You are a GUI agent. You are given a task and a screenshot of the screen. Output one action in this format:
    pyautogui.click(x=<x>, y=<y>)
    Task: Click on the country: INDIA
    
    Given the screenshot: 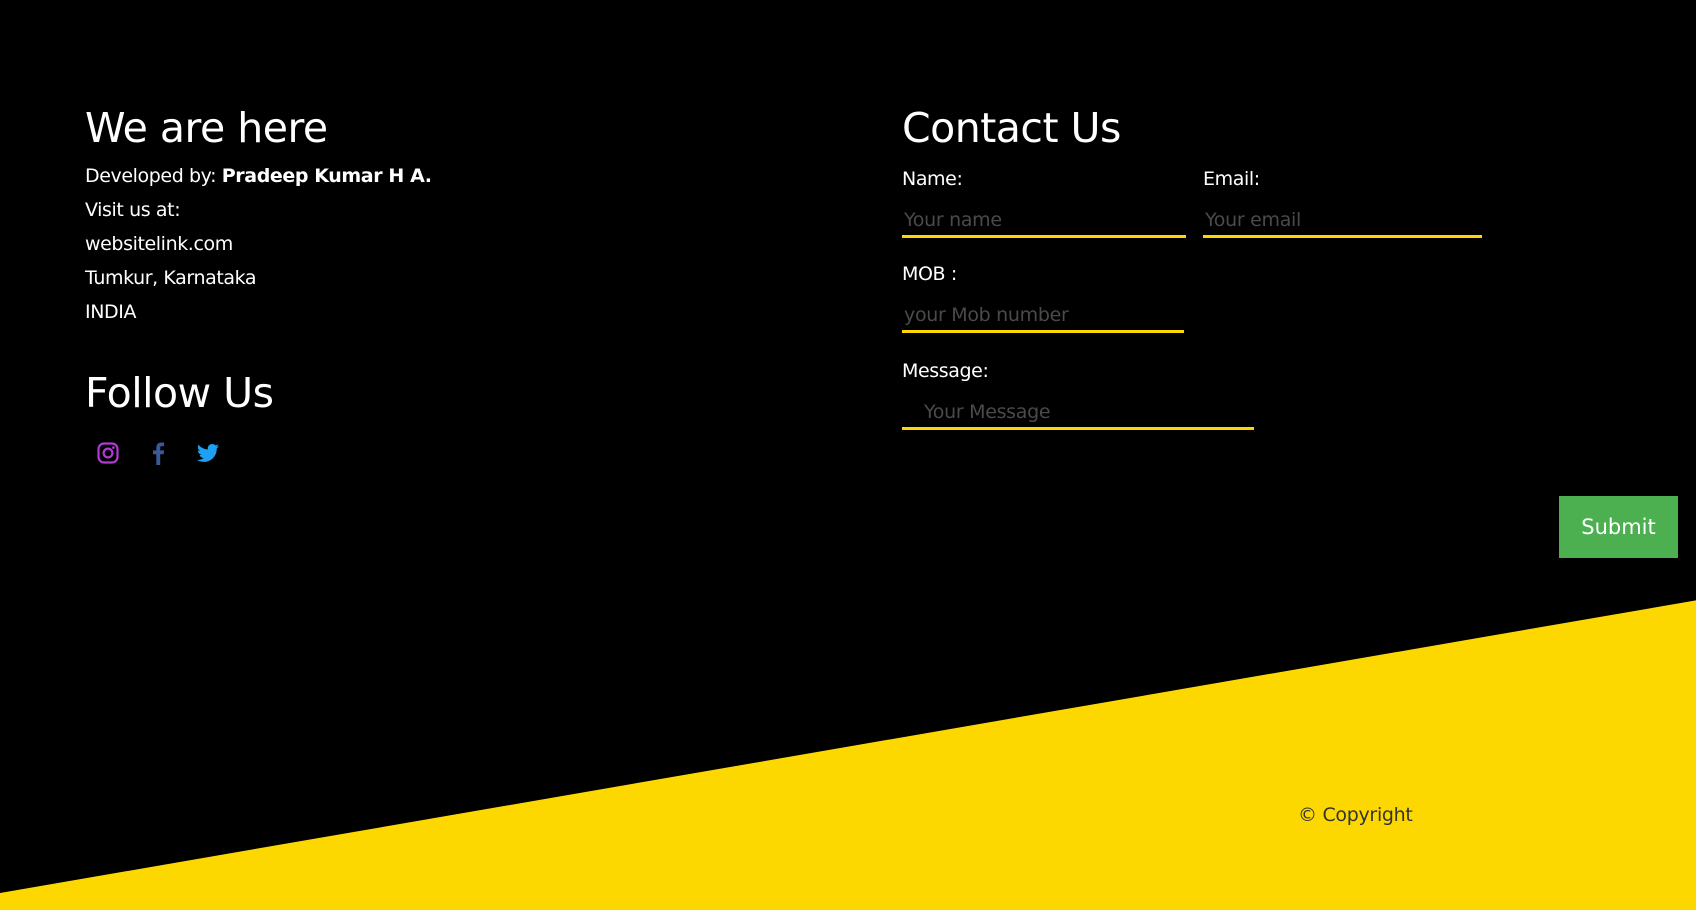 What is the action you would take?
    pyautogui.click(x=111, y=312)
    